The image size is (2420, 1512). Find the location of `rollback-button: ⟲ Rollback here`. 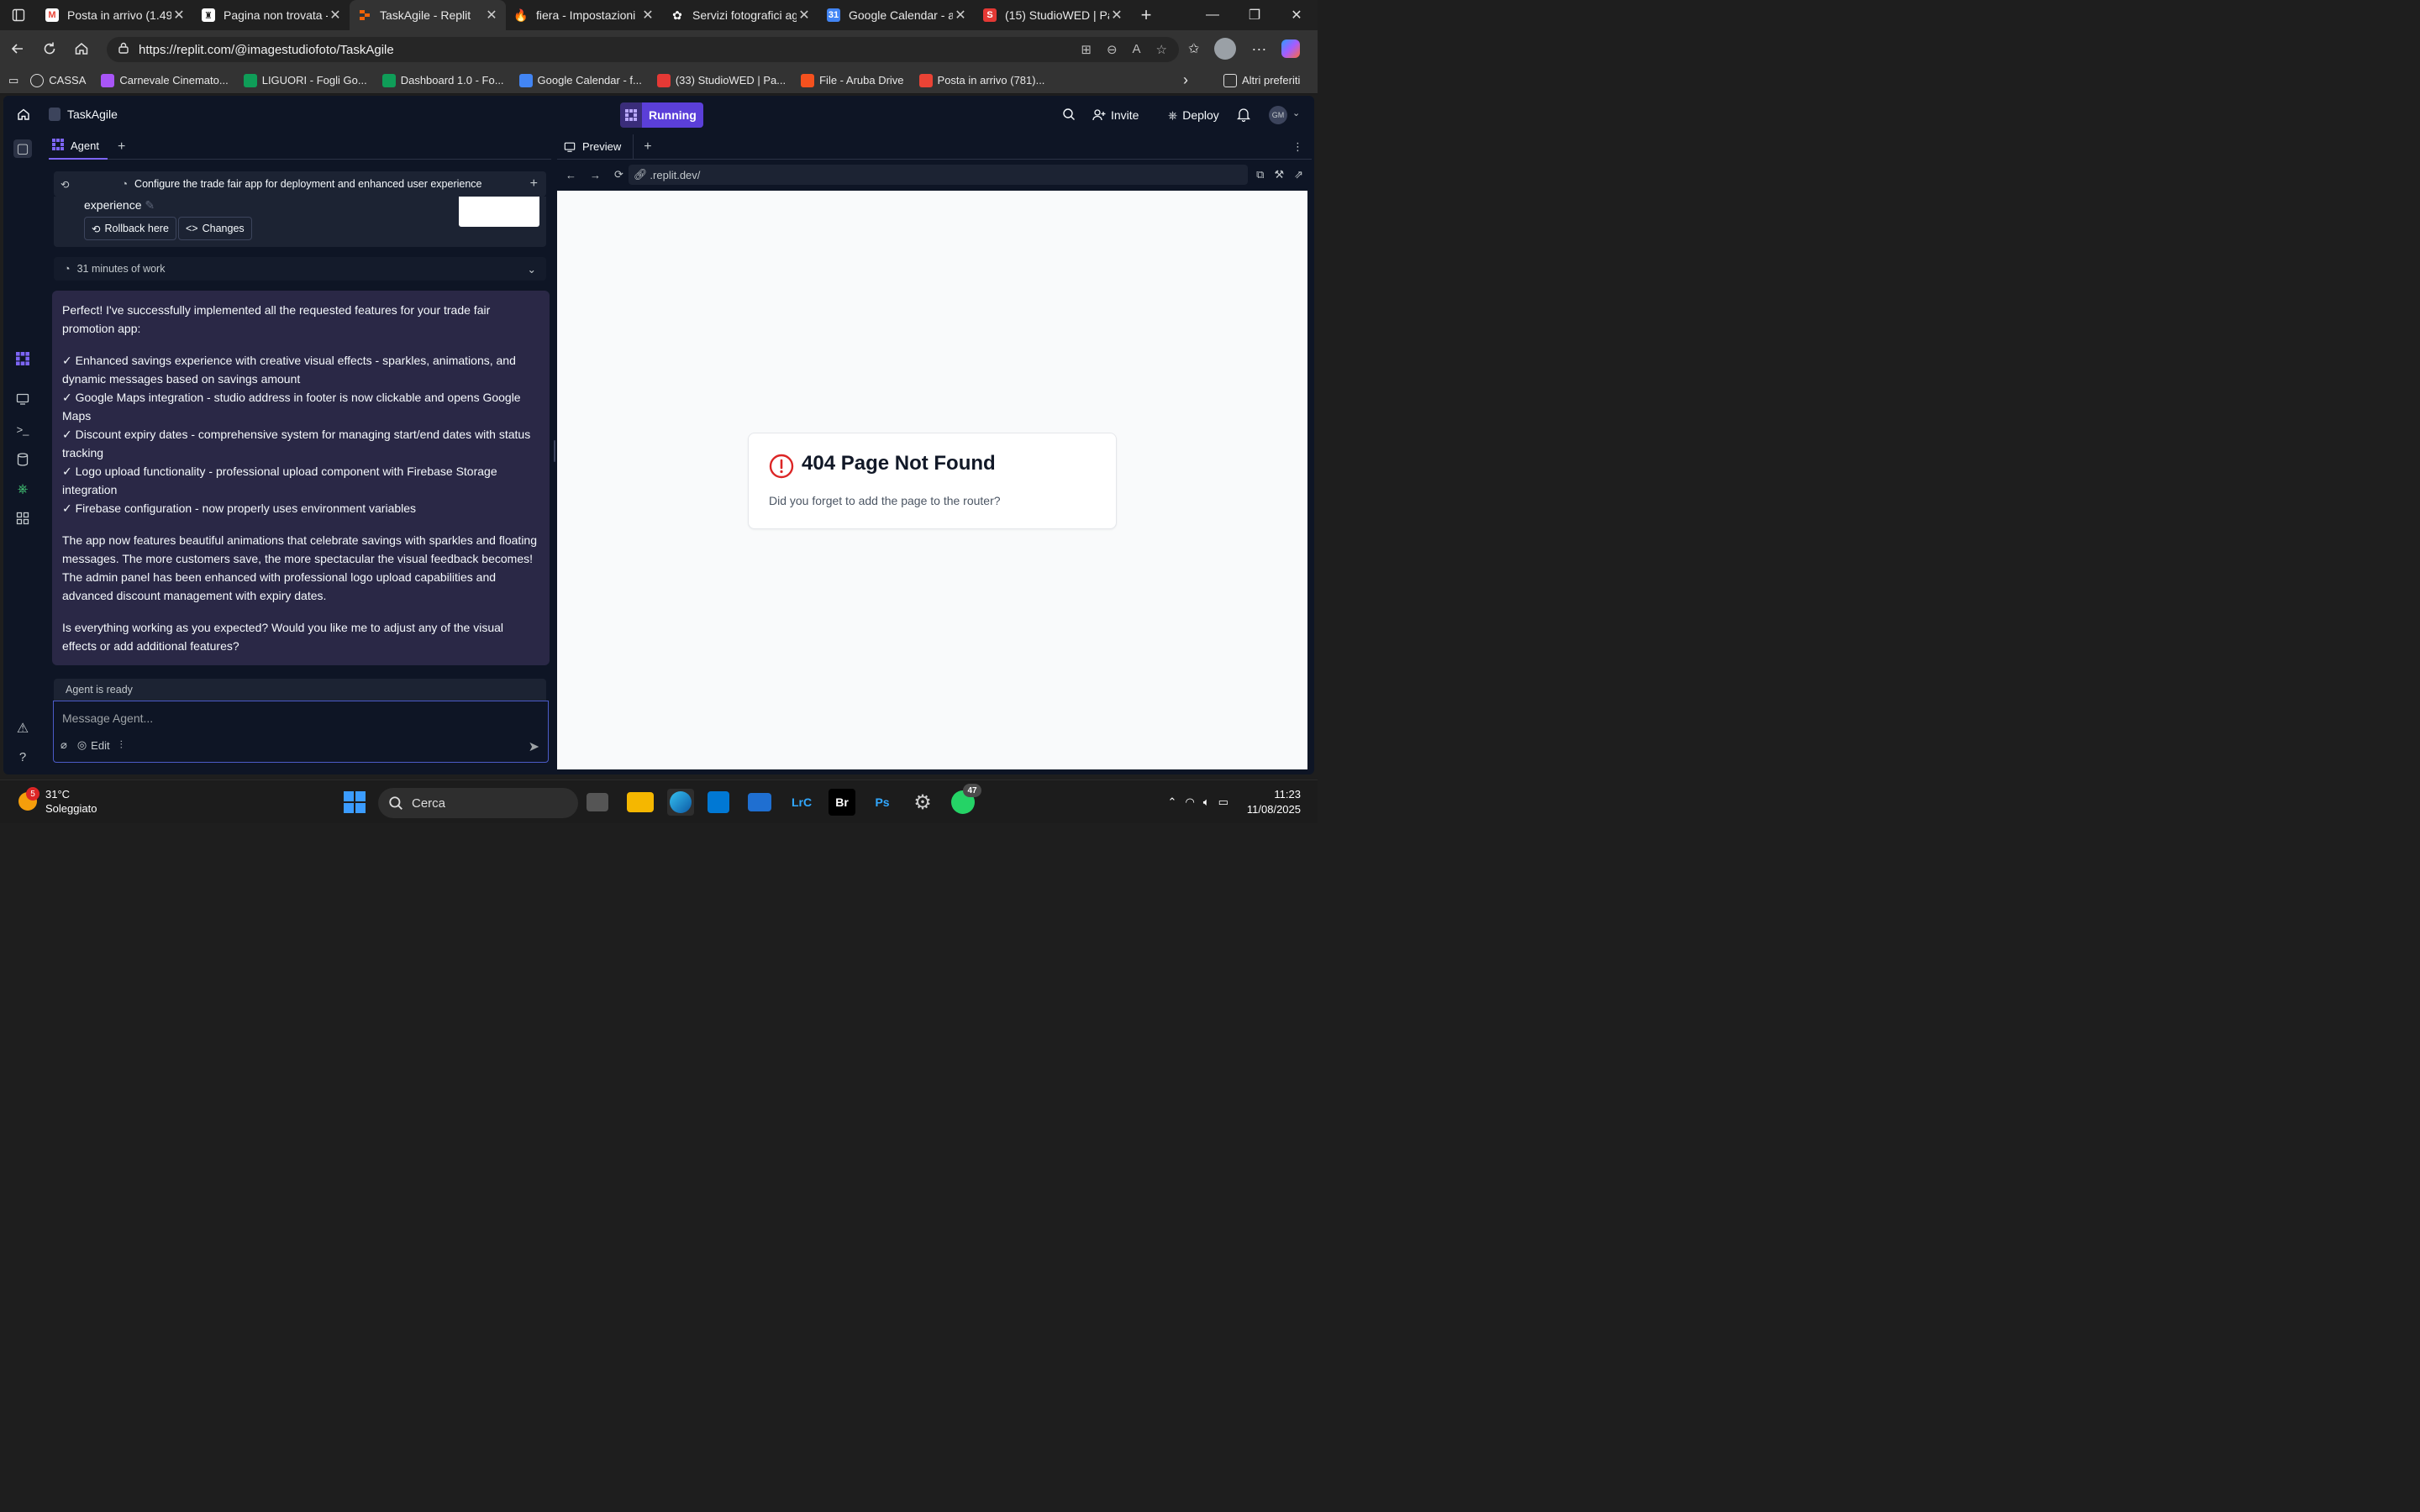

rollback-button: ⟲ Rollback here is located at coordinates (130, 228).